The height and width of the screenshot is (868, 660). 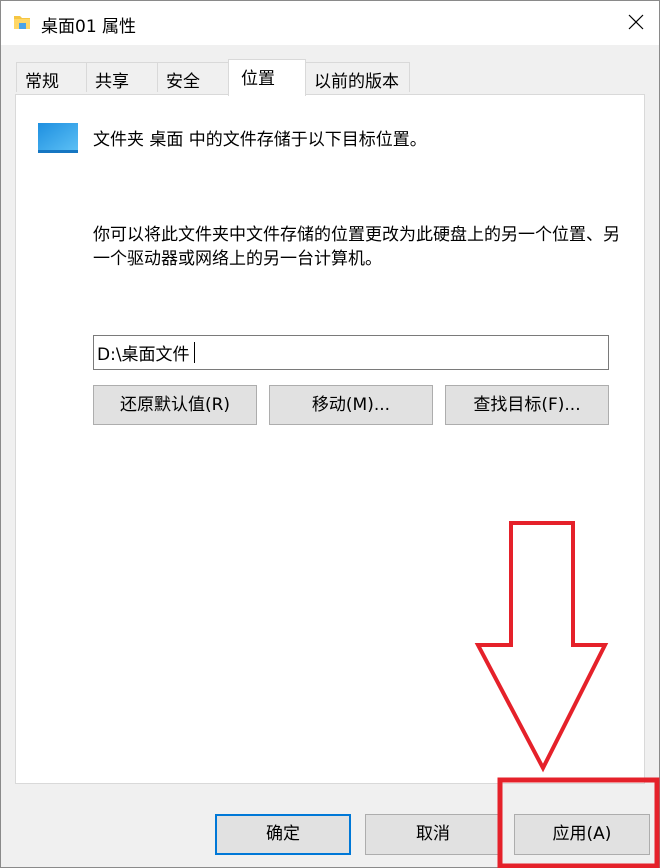 I want to click on tab-label: 位置, so click(x=258, y=79).